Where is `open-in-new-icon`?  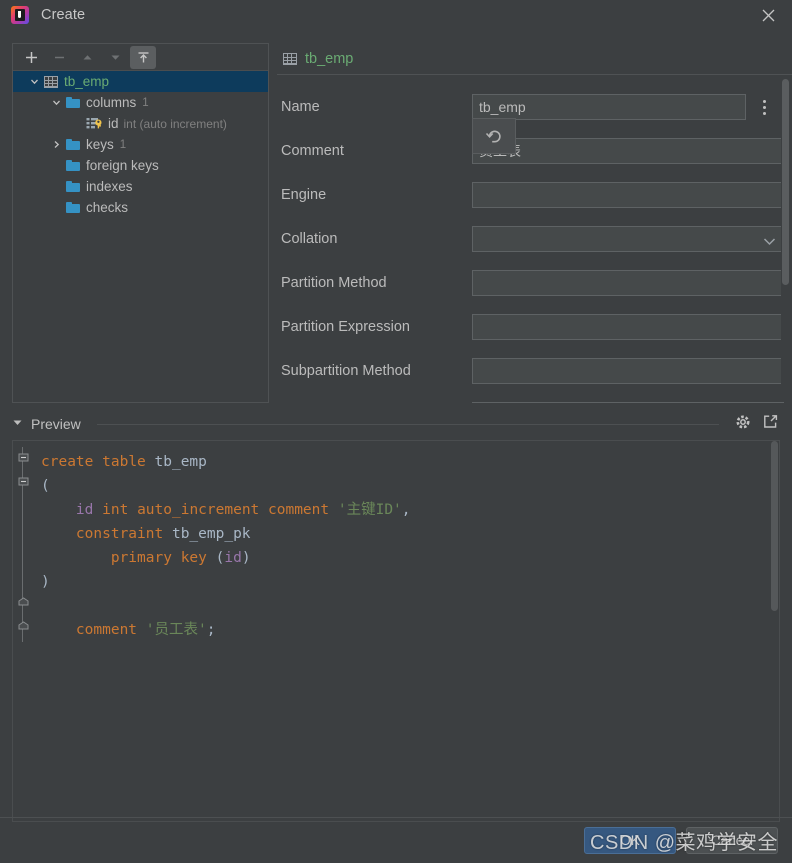
open-in-new-icon is located at coordinates (770, 424).